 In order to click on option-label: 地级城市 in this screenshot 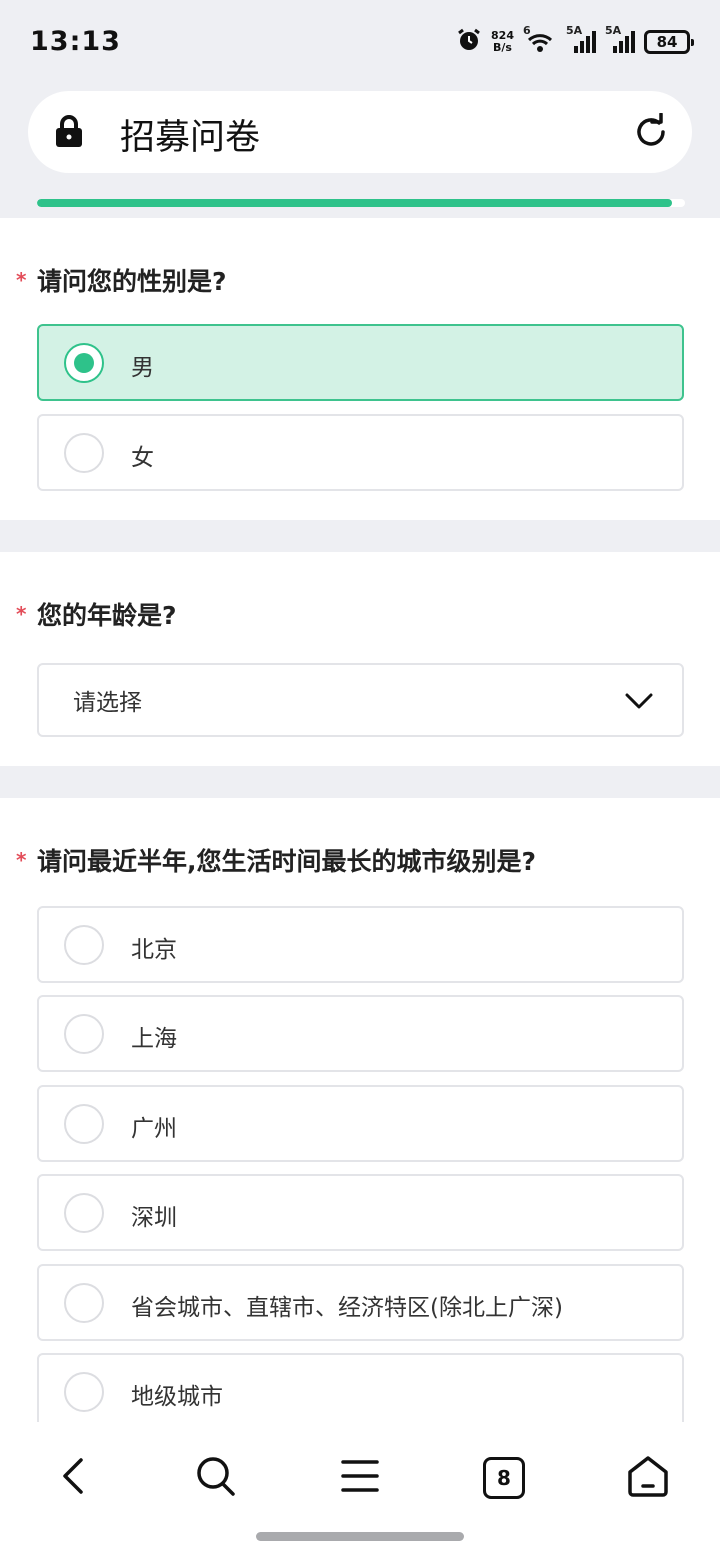, I will do `click(177, 1397)`.